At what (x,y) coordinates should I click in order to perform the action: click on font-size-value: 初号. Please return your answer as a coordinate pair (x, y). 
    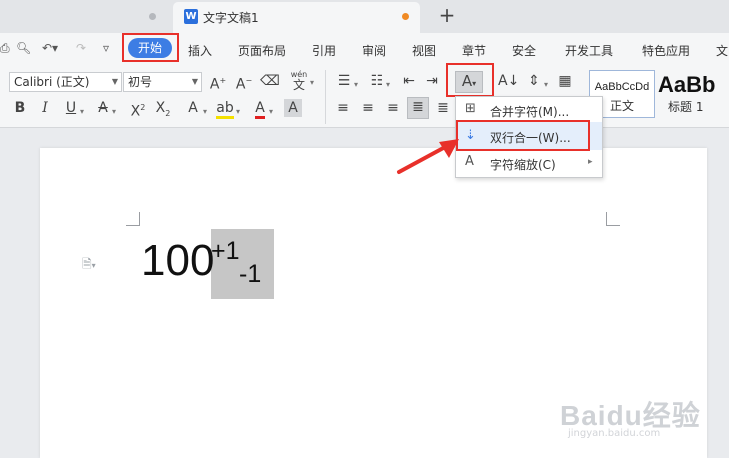
    Looking at the image, I should click on (140, 82).